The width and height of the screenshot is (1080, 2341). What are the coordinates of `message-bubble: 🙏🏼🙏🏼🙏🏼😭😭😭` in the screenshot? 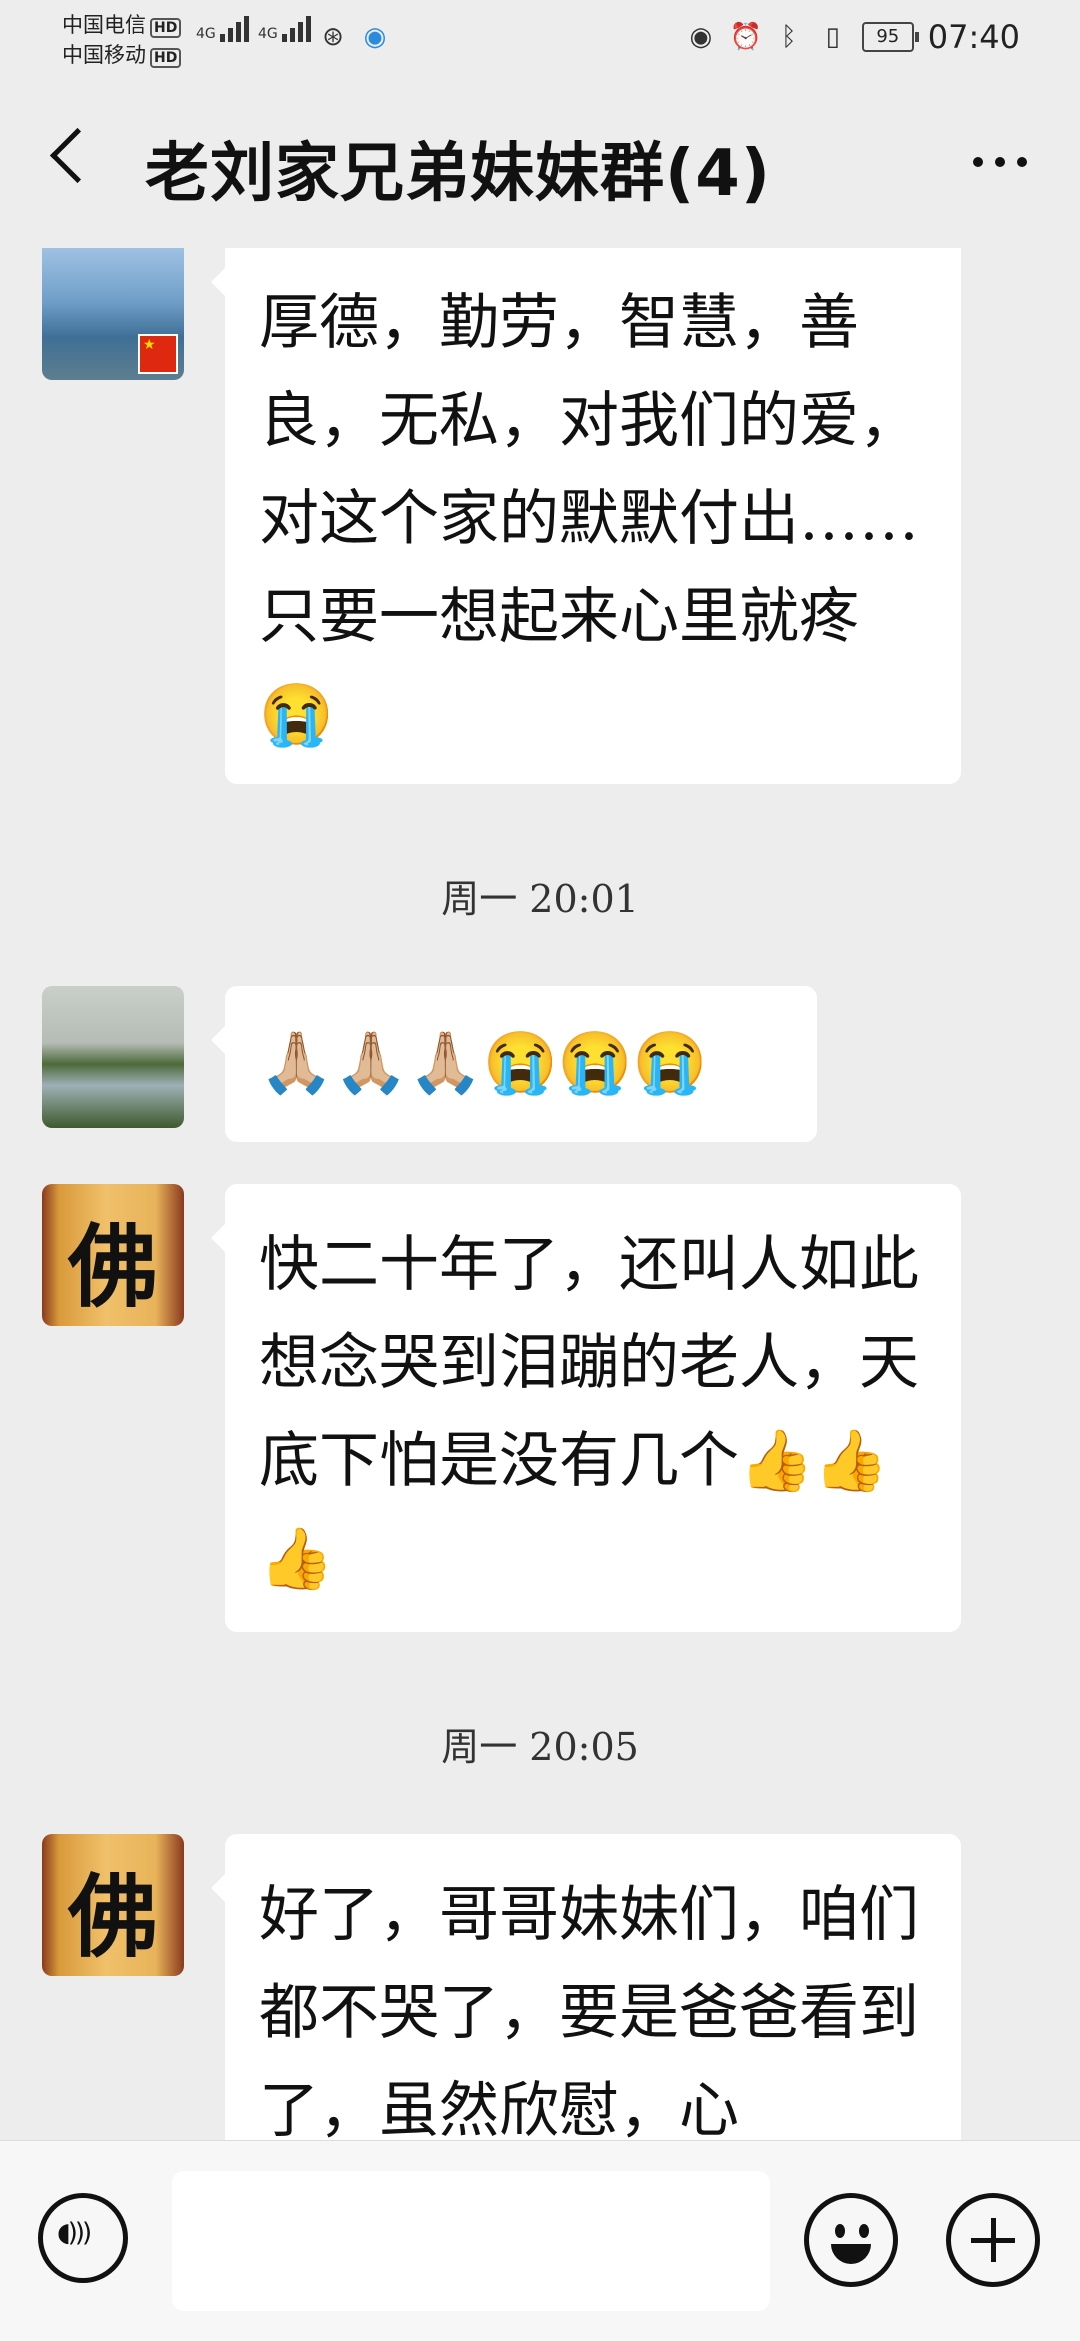 It's located at (514, 1064).